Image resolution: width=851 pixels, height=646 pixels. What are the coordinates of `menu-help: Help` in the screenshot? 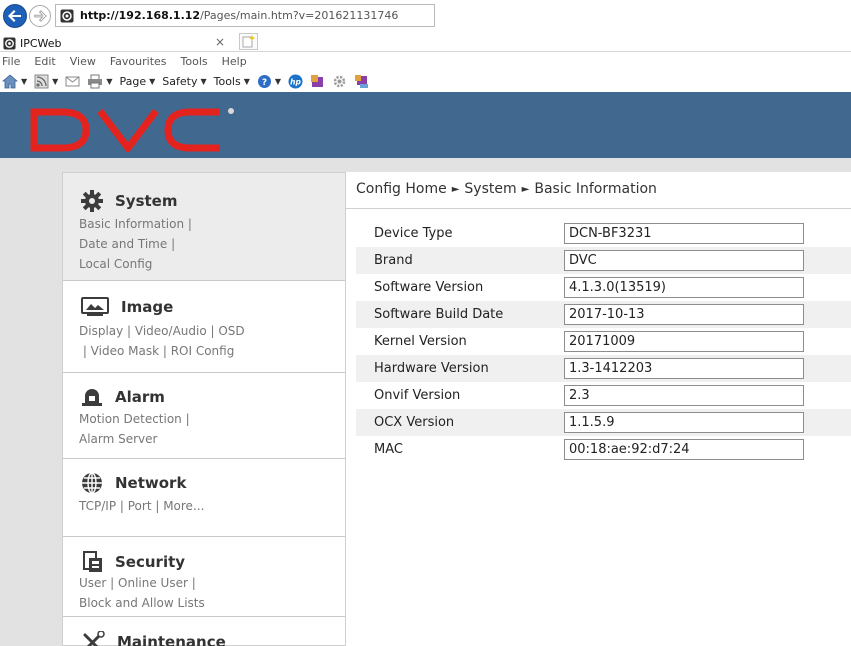 It's located at (234, 61).